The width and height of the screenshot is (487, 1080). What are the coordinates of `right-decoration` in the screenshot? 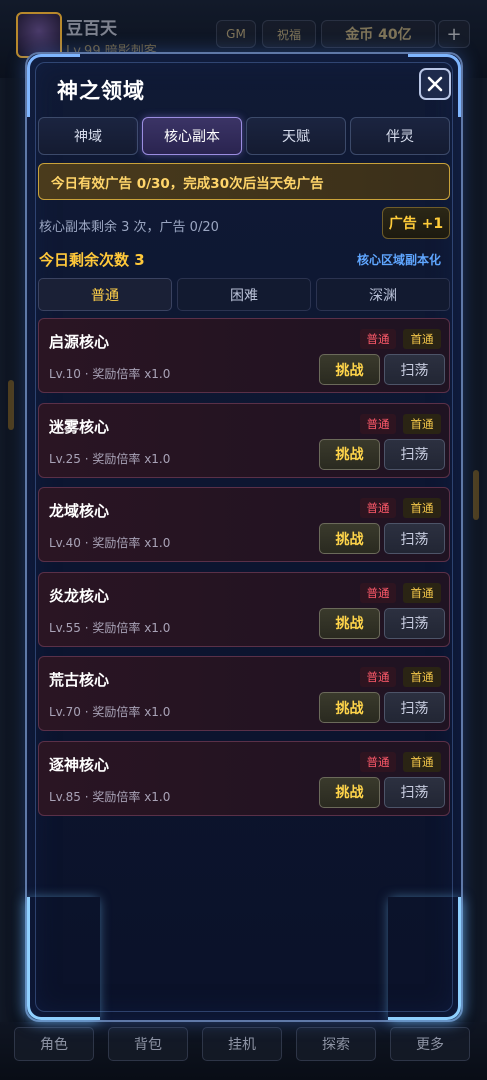 It's located at (476, 495).